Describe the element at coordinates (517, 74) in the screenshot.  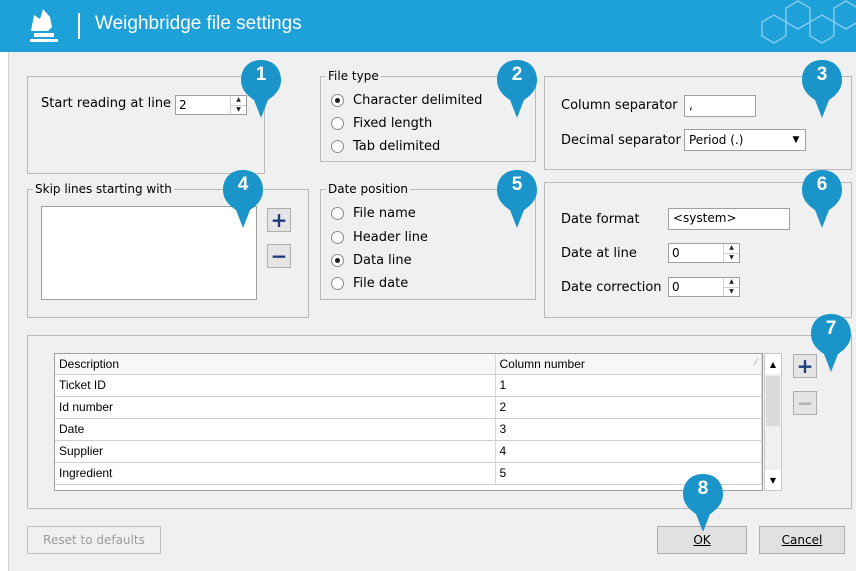
I see `callout-number: 2` at that location.